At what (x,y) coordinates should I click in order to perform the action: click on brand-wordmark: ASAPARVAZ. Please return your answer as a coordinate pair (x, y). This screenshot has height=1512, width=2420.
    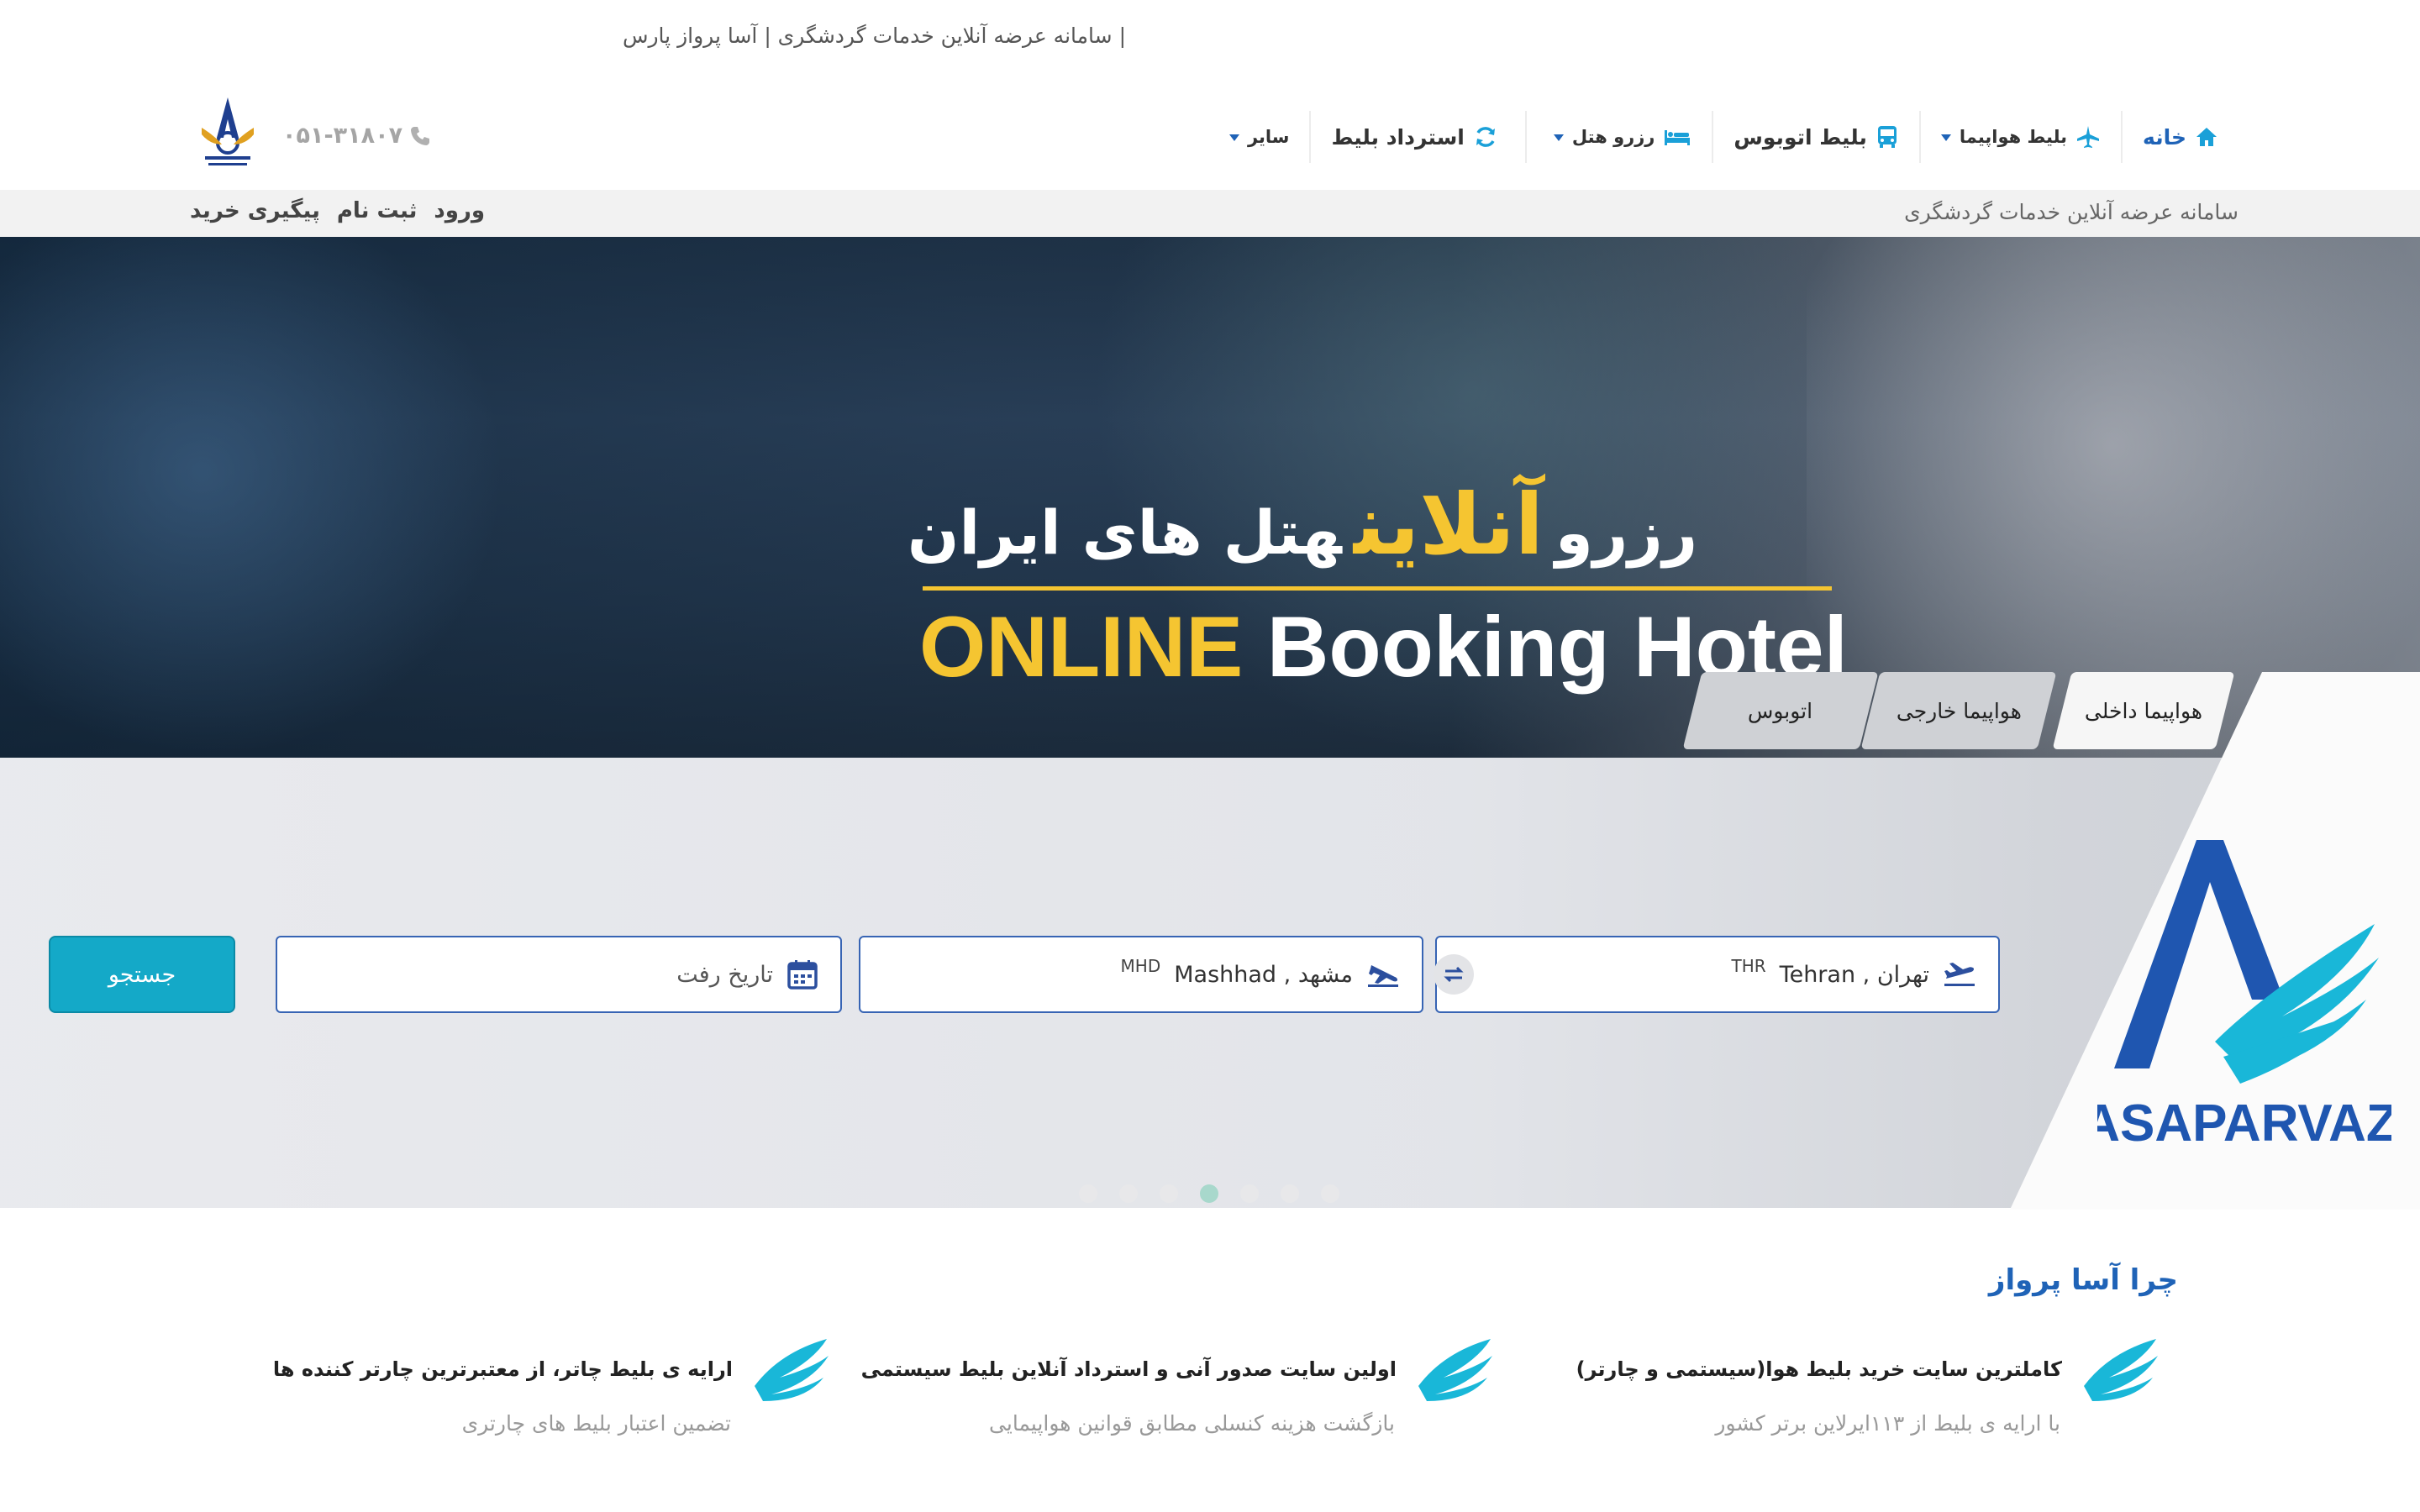
    Looking at the image, I should click on (2244, 1123).